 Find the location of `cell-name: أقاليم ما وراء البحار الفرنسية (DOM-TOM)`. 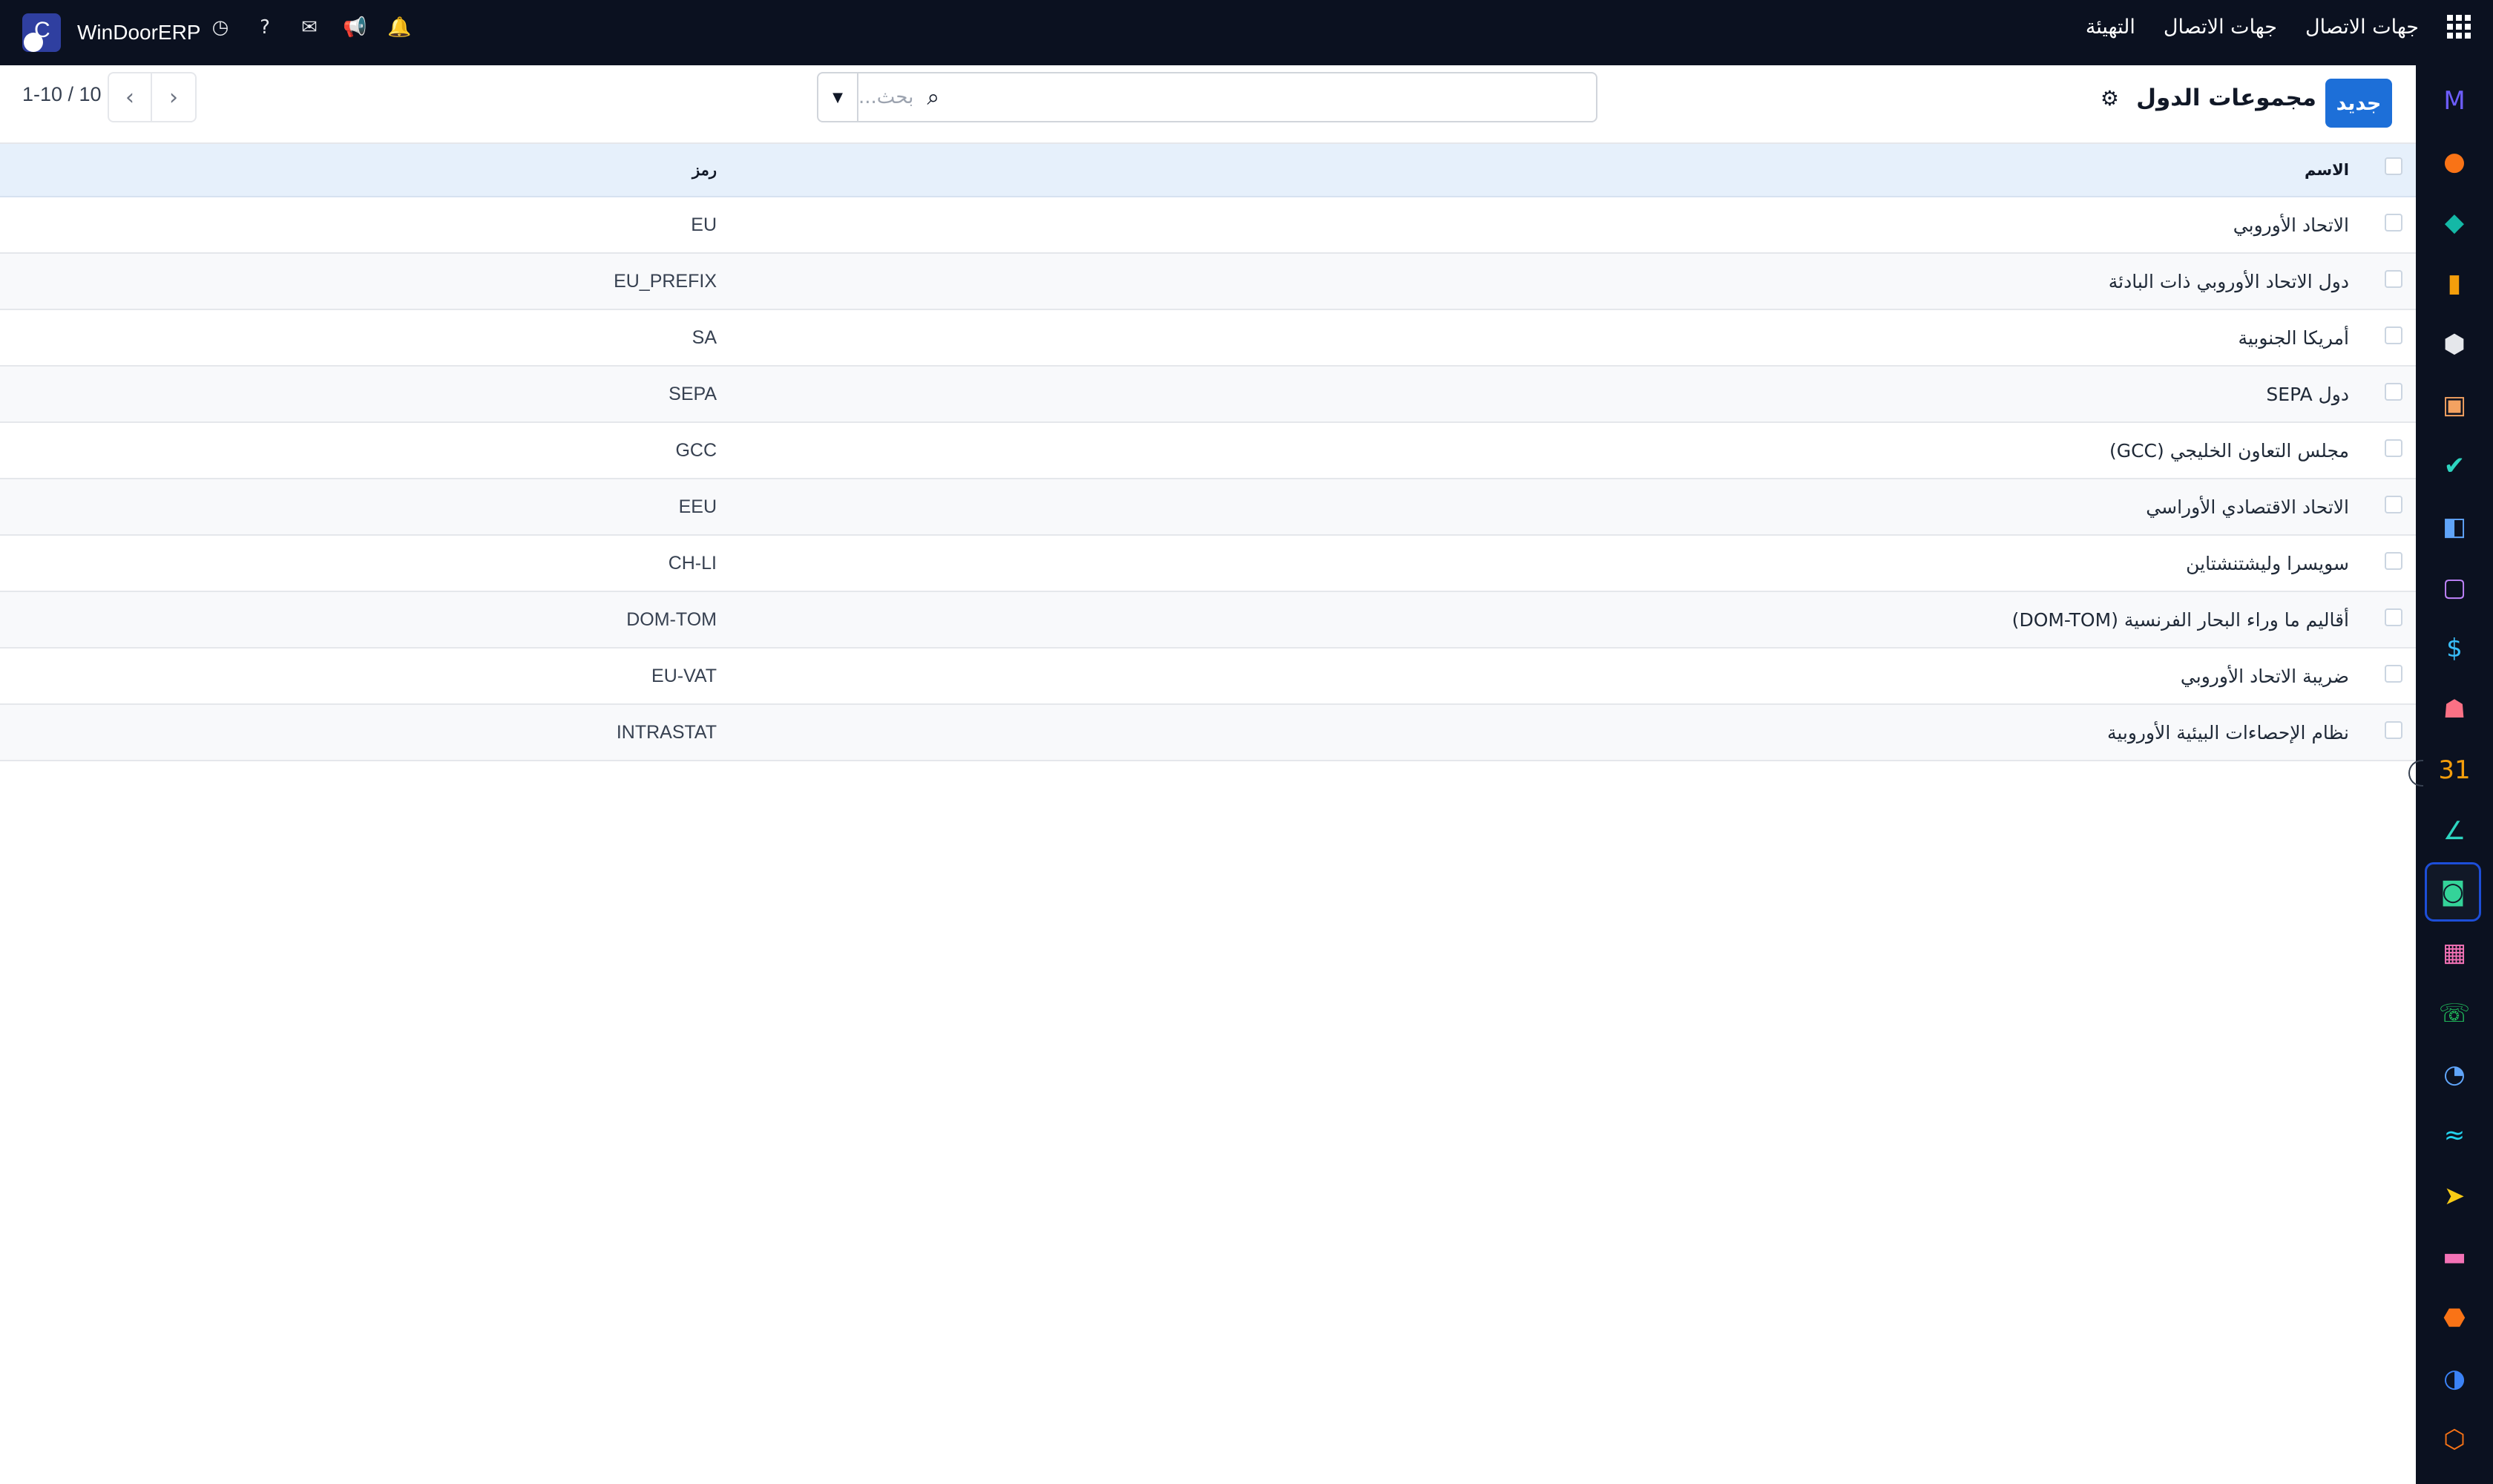

cell-name: أقاليم ما وراء البحار الفرنسية (DOM-TOM) is located at coordinates (2180, 619).